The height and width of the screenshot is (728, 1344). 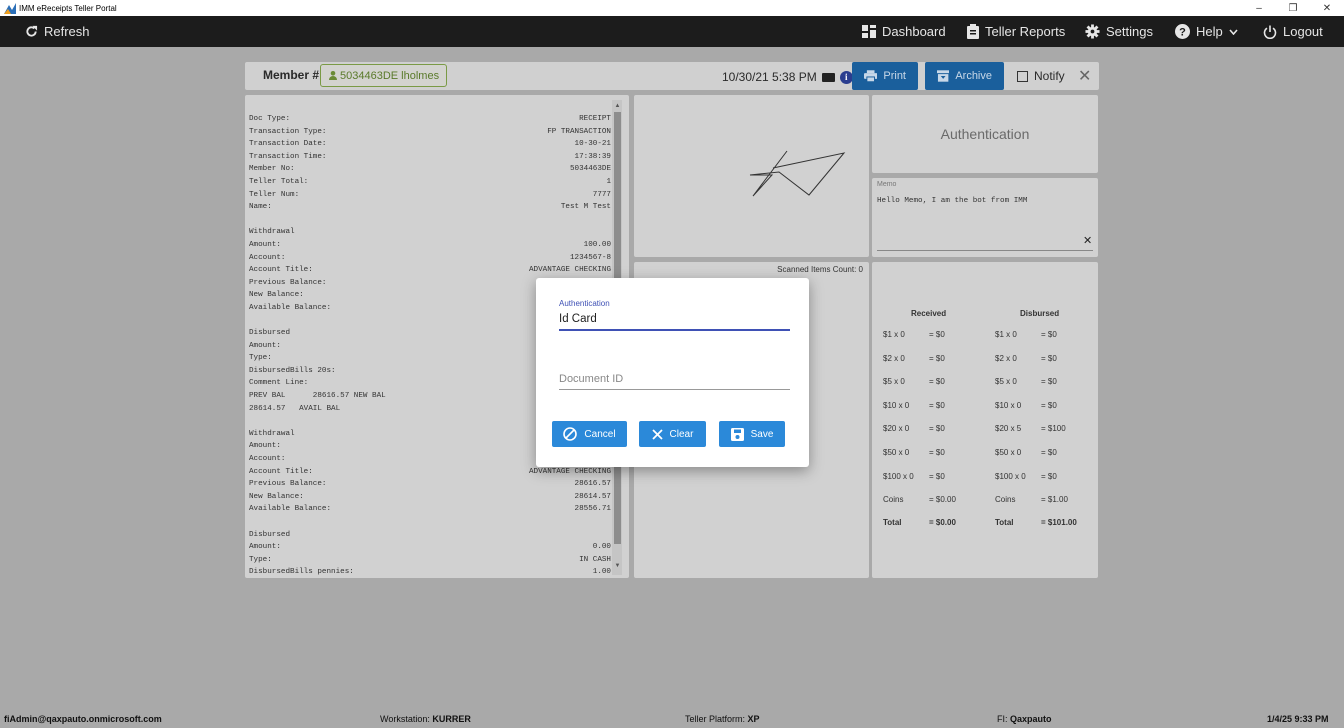 I want to click on memo-clear-button: ✕, so click(x=1087, y=240).